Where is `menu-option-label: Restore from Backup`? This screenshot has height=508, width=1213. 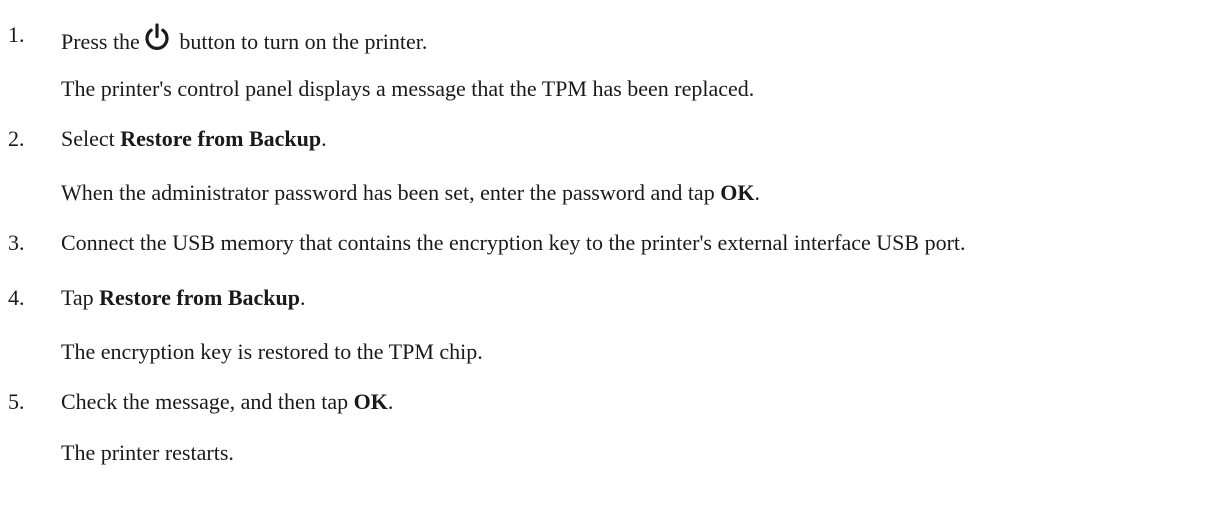 menu-option-label: Restore from Backup is located at coordinates (221, 138).